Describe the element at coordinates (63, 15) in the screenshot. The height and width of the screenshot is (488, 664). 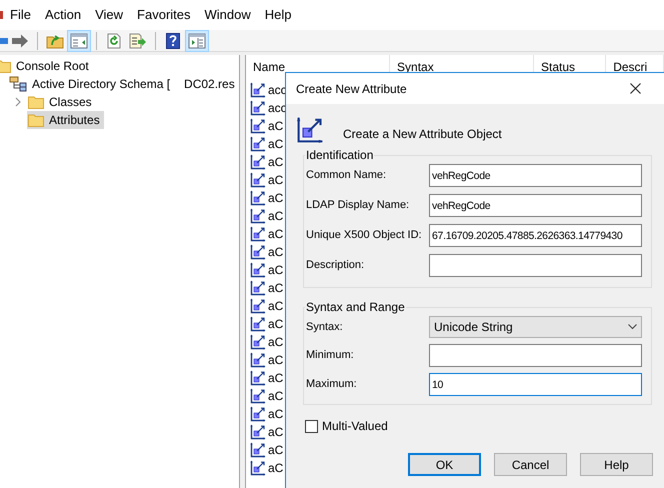
I see `menu-item: Action` at that location.